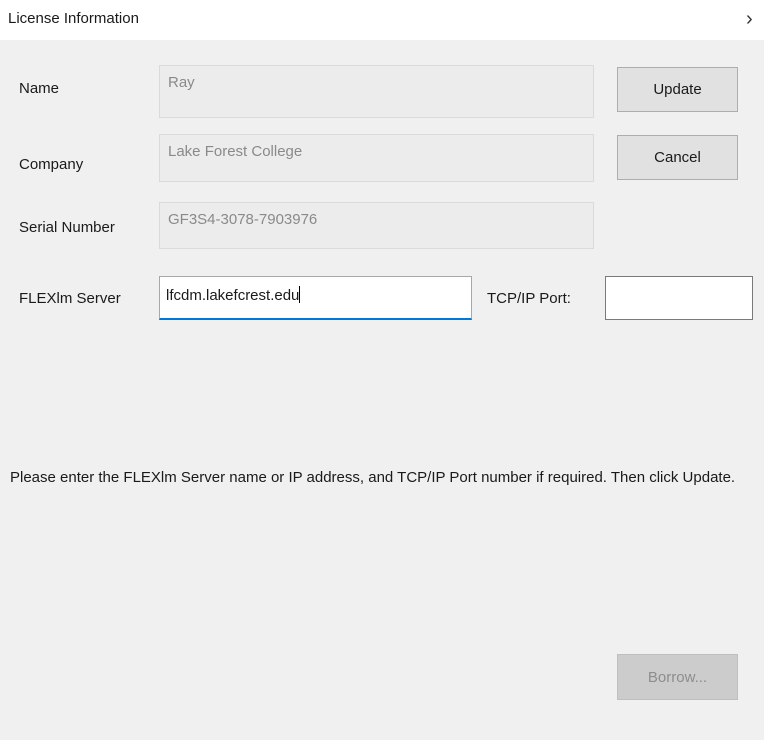 Image resolution: width=764 pixels, height=740 pixels. I want to click on cancel-button: Cancel, so click(677, 157).